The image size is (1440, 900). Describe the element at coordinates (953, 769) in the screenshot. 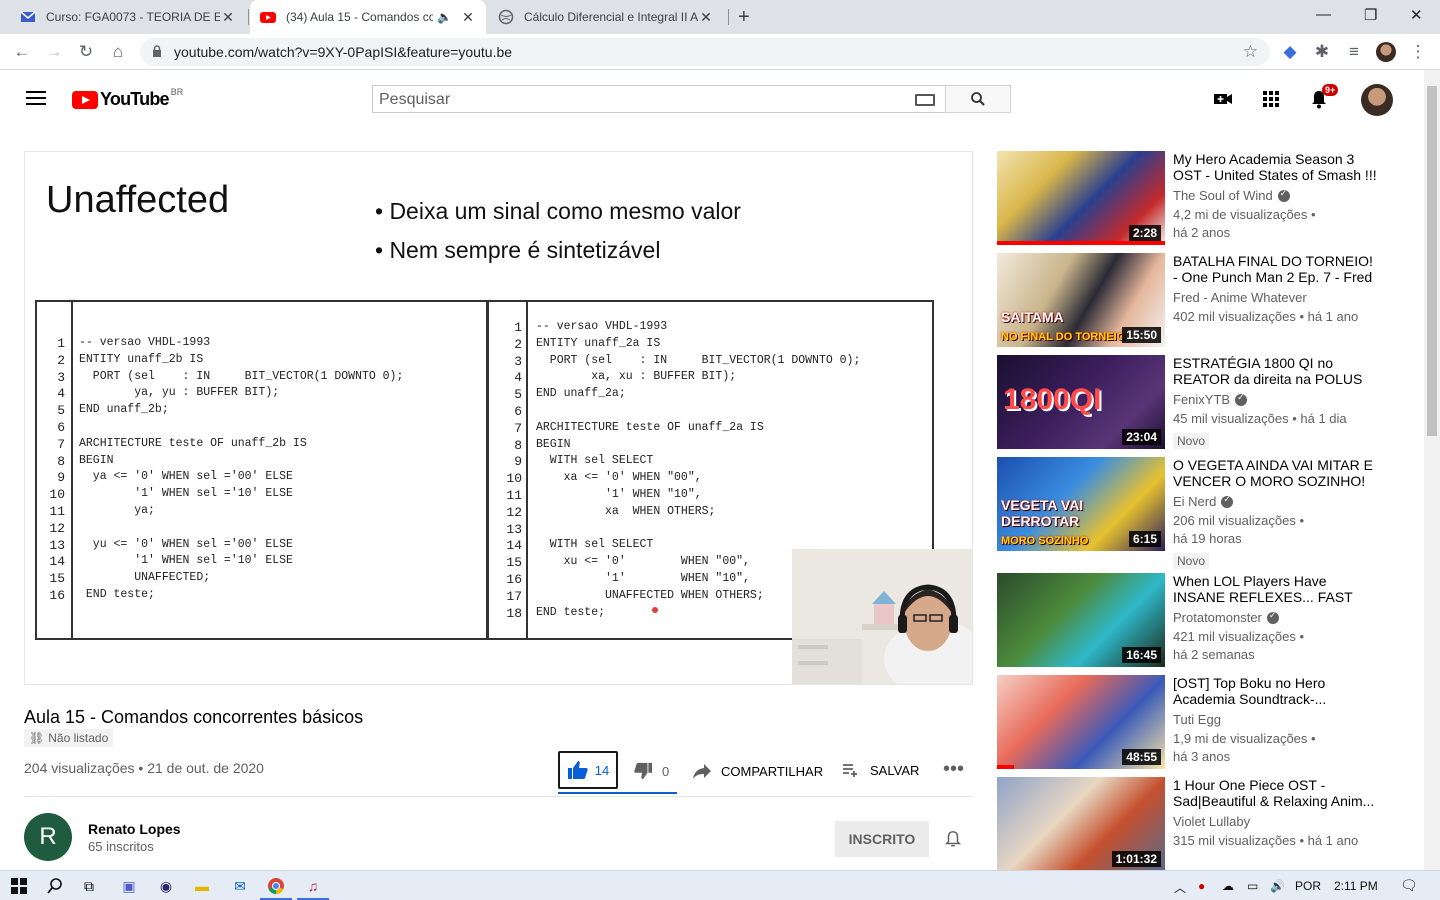

I see `more-actions-icon: •••` at that location.